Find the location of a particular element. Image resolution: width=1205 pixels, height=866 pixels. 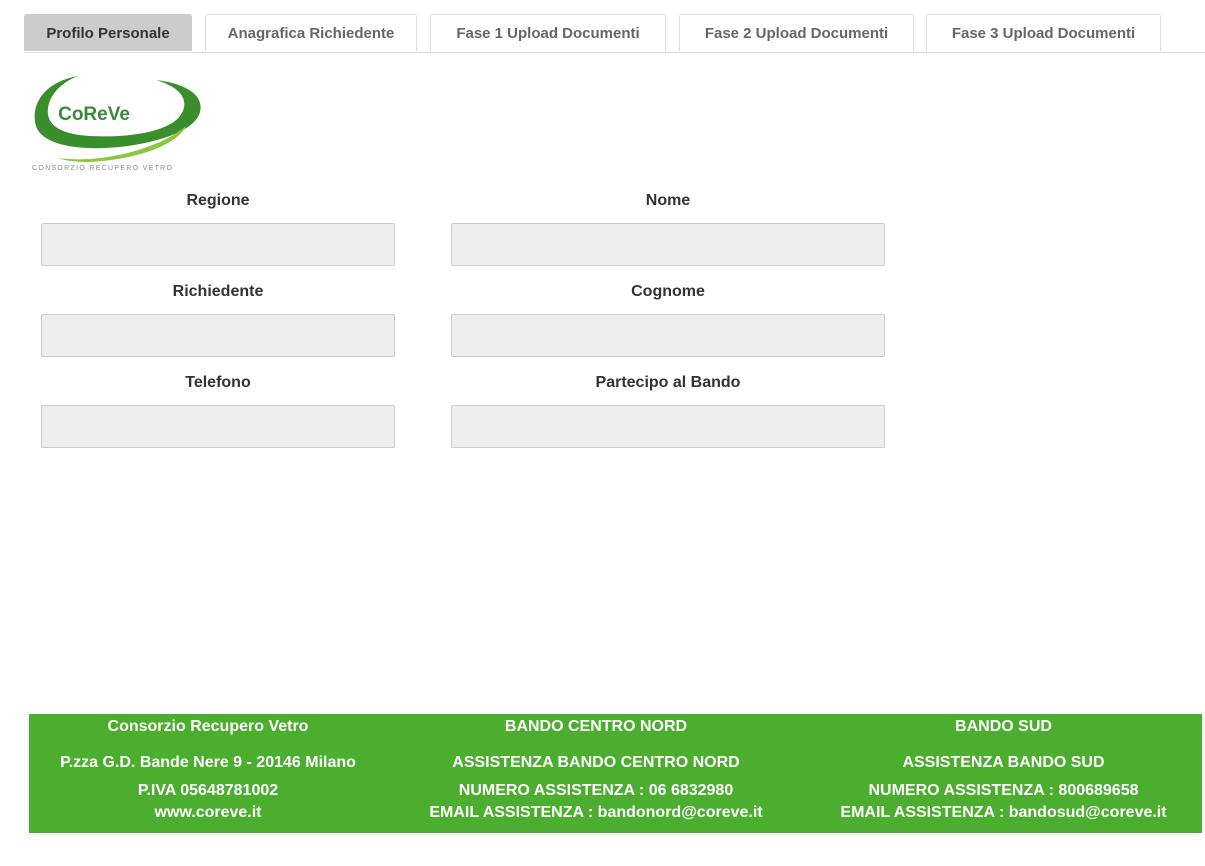

richiedente-field is located at coordinates (218, 335).